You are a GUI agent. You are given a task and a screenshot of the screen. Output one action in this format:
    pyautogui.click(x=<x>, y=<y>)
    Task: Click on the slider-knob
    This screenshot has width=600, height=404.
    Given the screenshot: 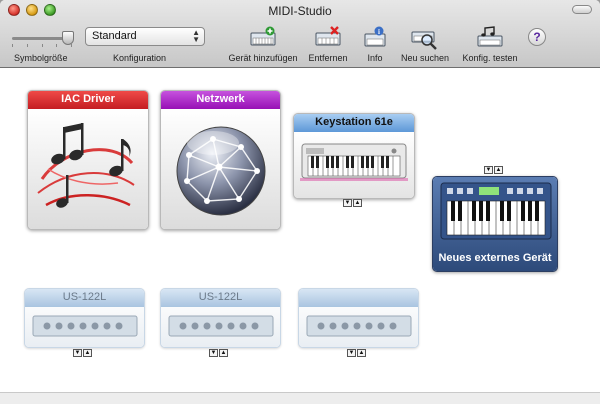 What is the action you would take?
    pyautogui.click(x=68, y=38)
    